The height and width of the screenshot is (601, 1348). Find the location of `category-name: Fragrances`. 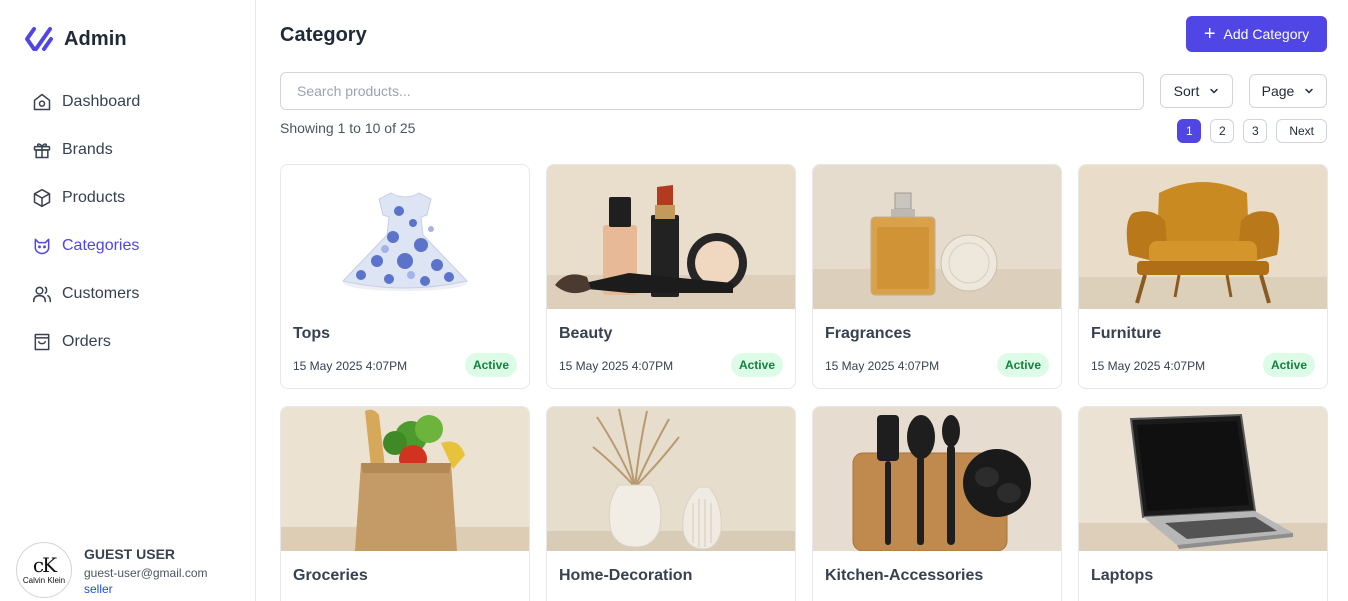

category-name: Fragrances is located at coordinates (868, 333).